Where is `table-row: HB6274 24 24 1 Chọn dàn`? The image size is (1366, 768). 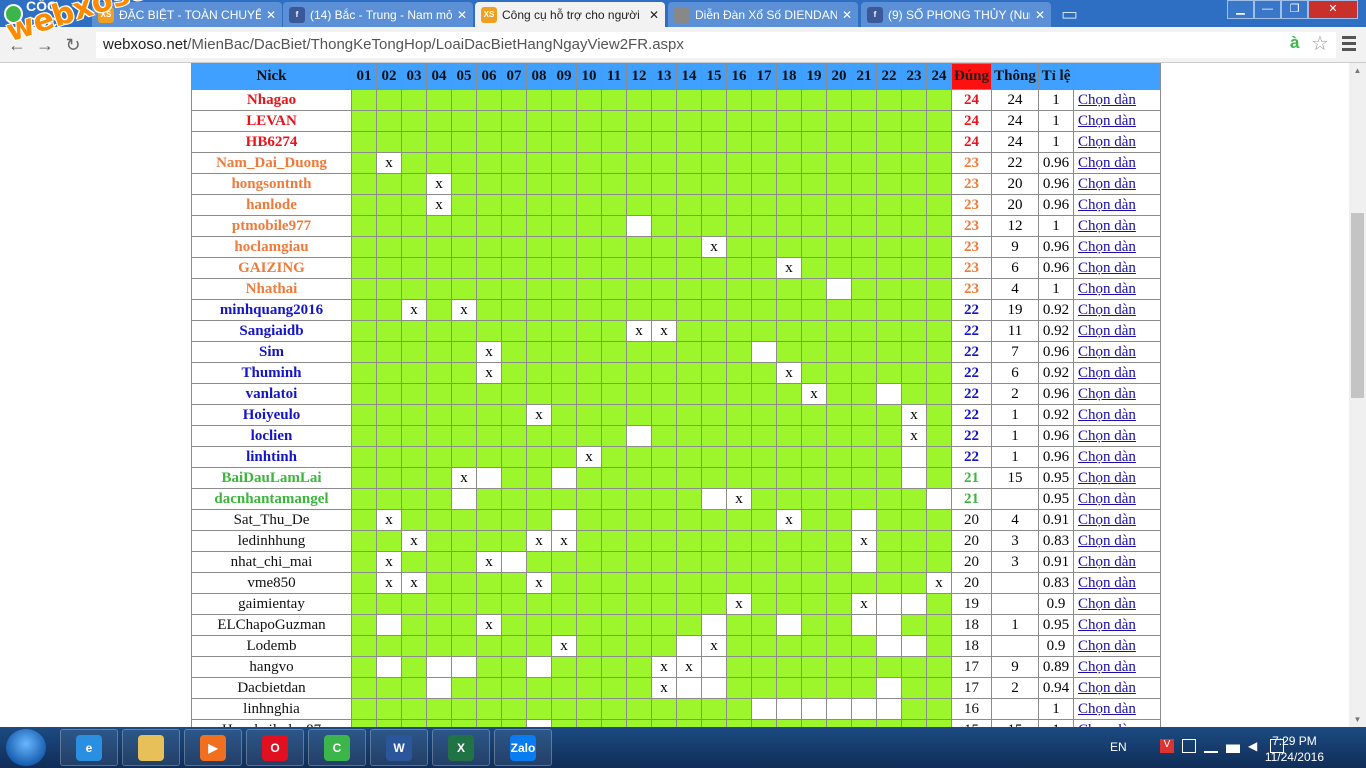
table-row: HB6274 24 24 1 Chọn dàn is located at coordinates (676, 142).